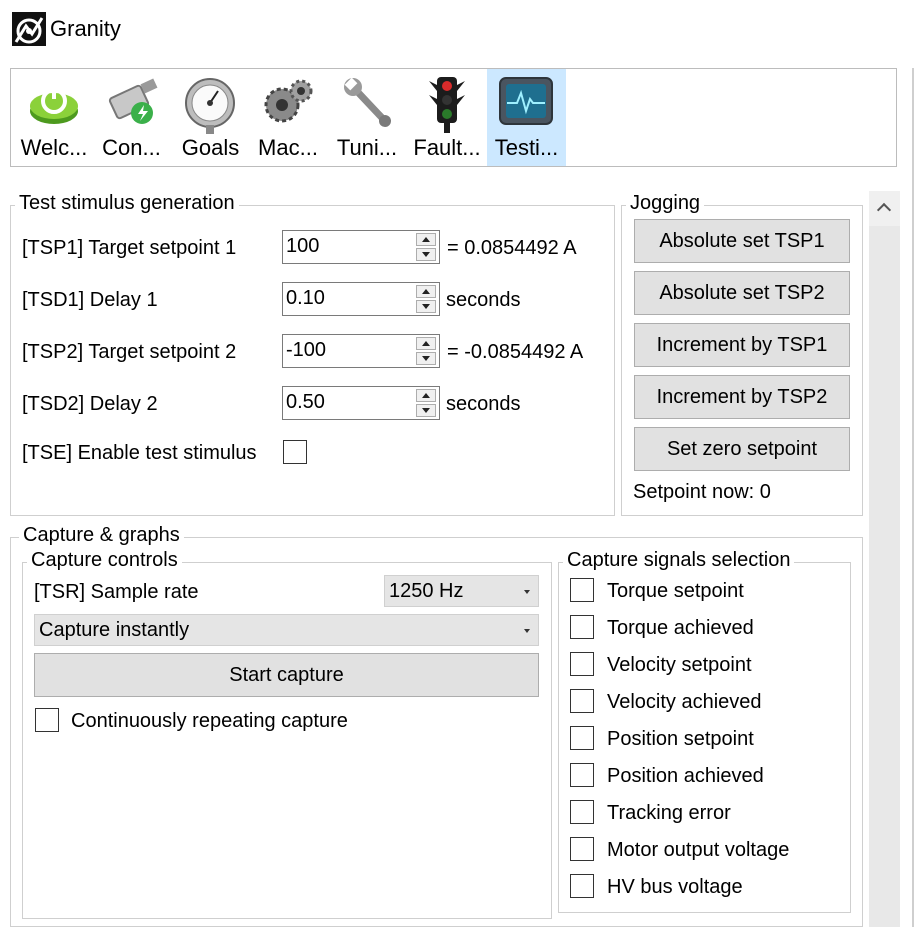 This screenshot has height=927, width=922. I want to click on signal-label-torque-achieved: Torque achieved, so click(680, 628).